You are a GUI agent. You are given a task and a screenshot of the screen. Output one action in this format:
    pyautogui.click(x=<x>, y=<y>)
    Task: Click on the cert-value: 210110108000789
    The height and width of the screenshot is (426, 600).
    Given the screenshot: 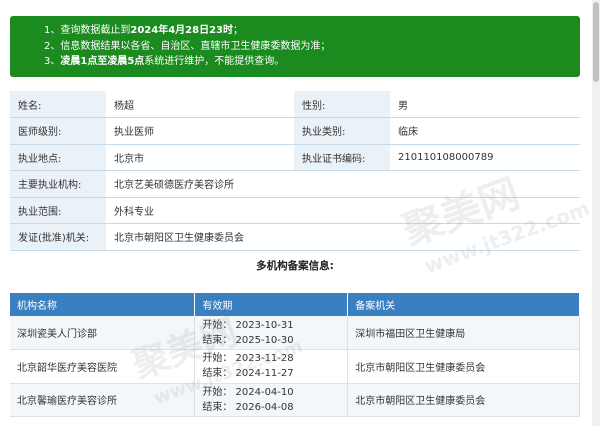 What is the action you would take?
    pyautogui.click(x=485, y=157)
    